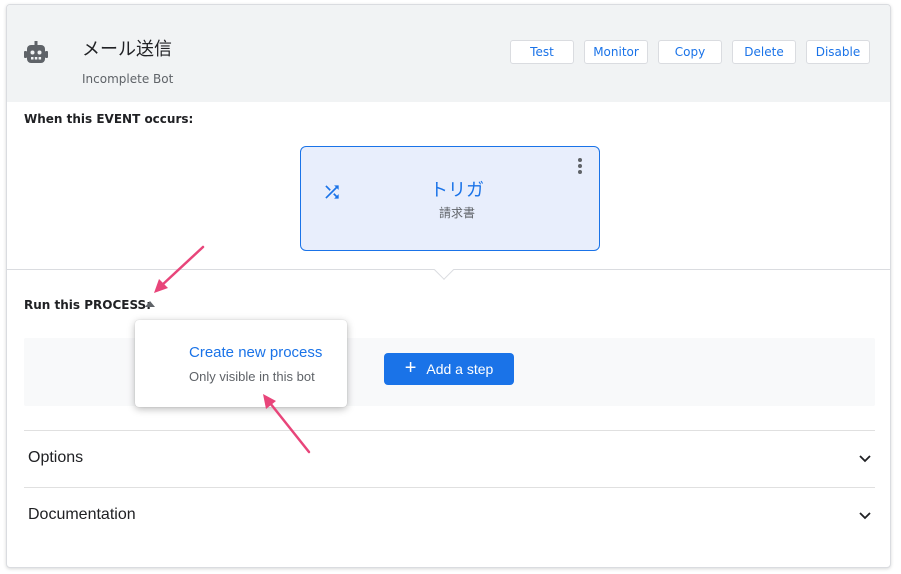  What do you see at coordinates (449, 430) in the screenshot?
I see `options-divider` at bounding box center [449, 430].